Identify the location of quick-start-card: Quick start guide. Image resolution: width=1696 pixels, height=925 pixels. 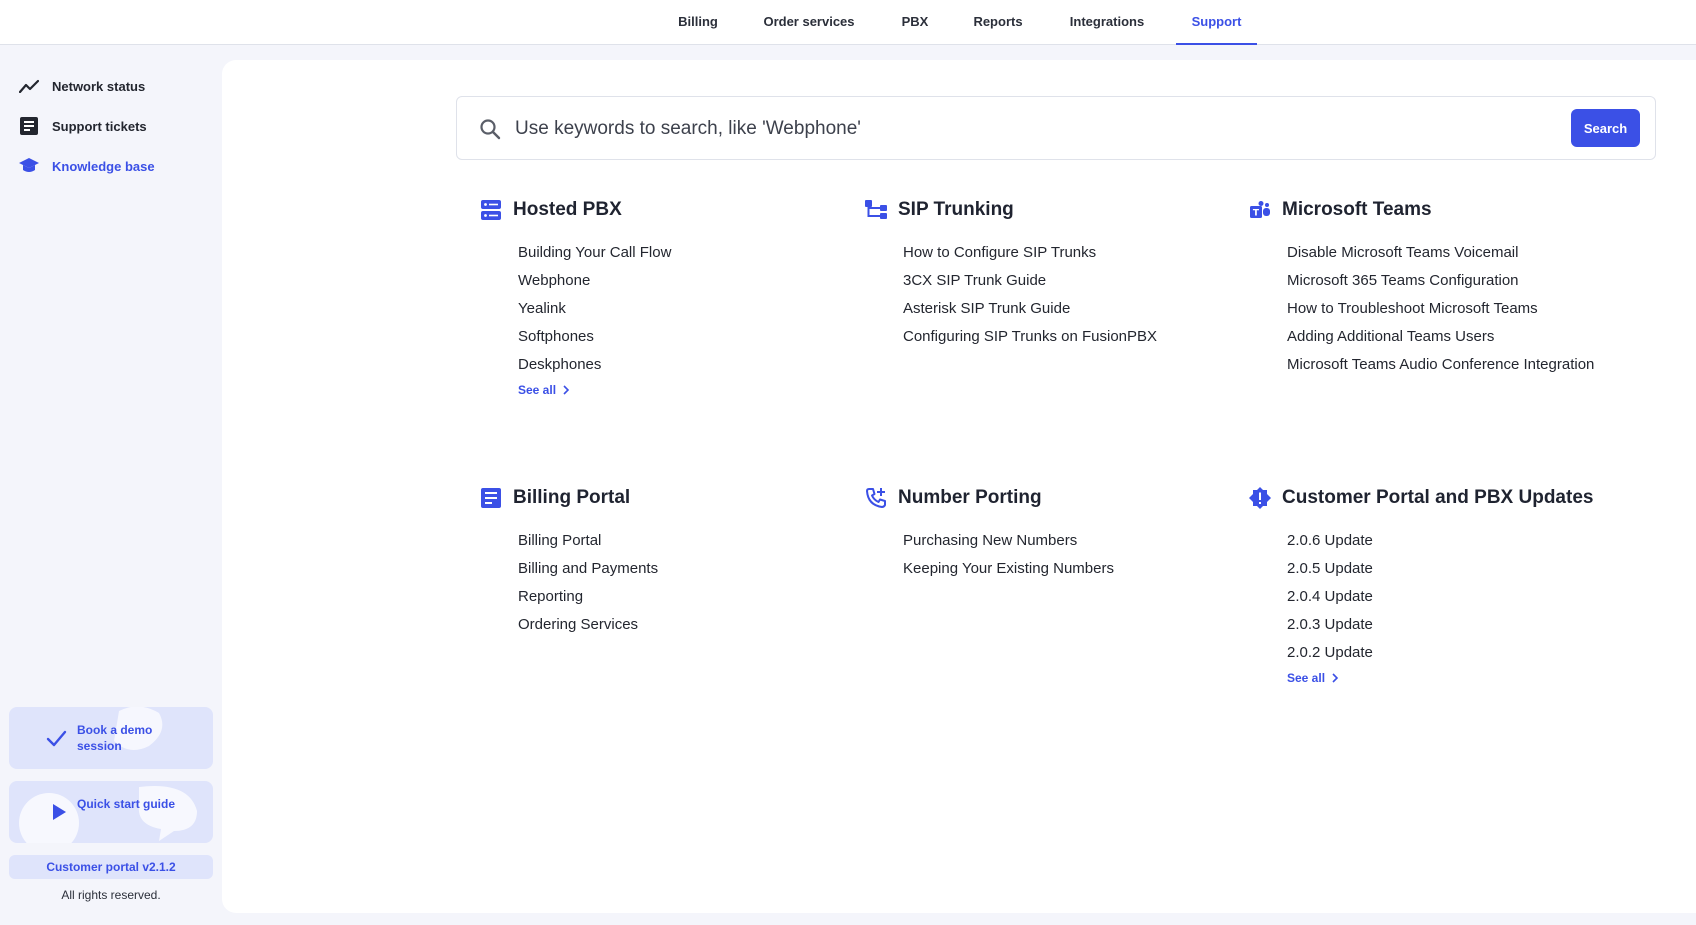
(111, 812).